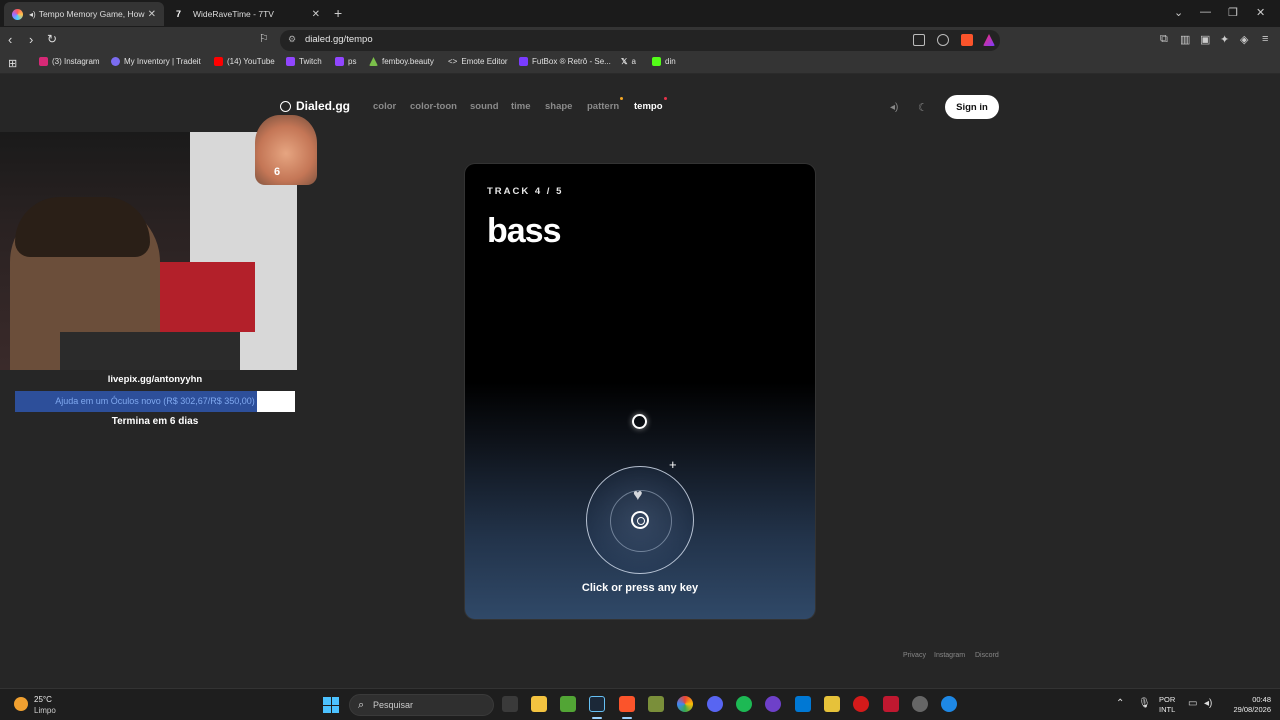  Describe the element at coordinates (539, 704) in the screenshot. I see `file-explorer-icon` at that location.